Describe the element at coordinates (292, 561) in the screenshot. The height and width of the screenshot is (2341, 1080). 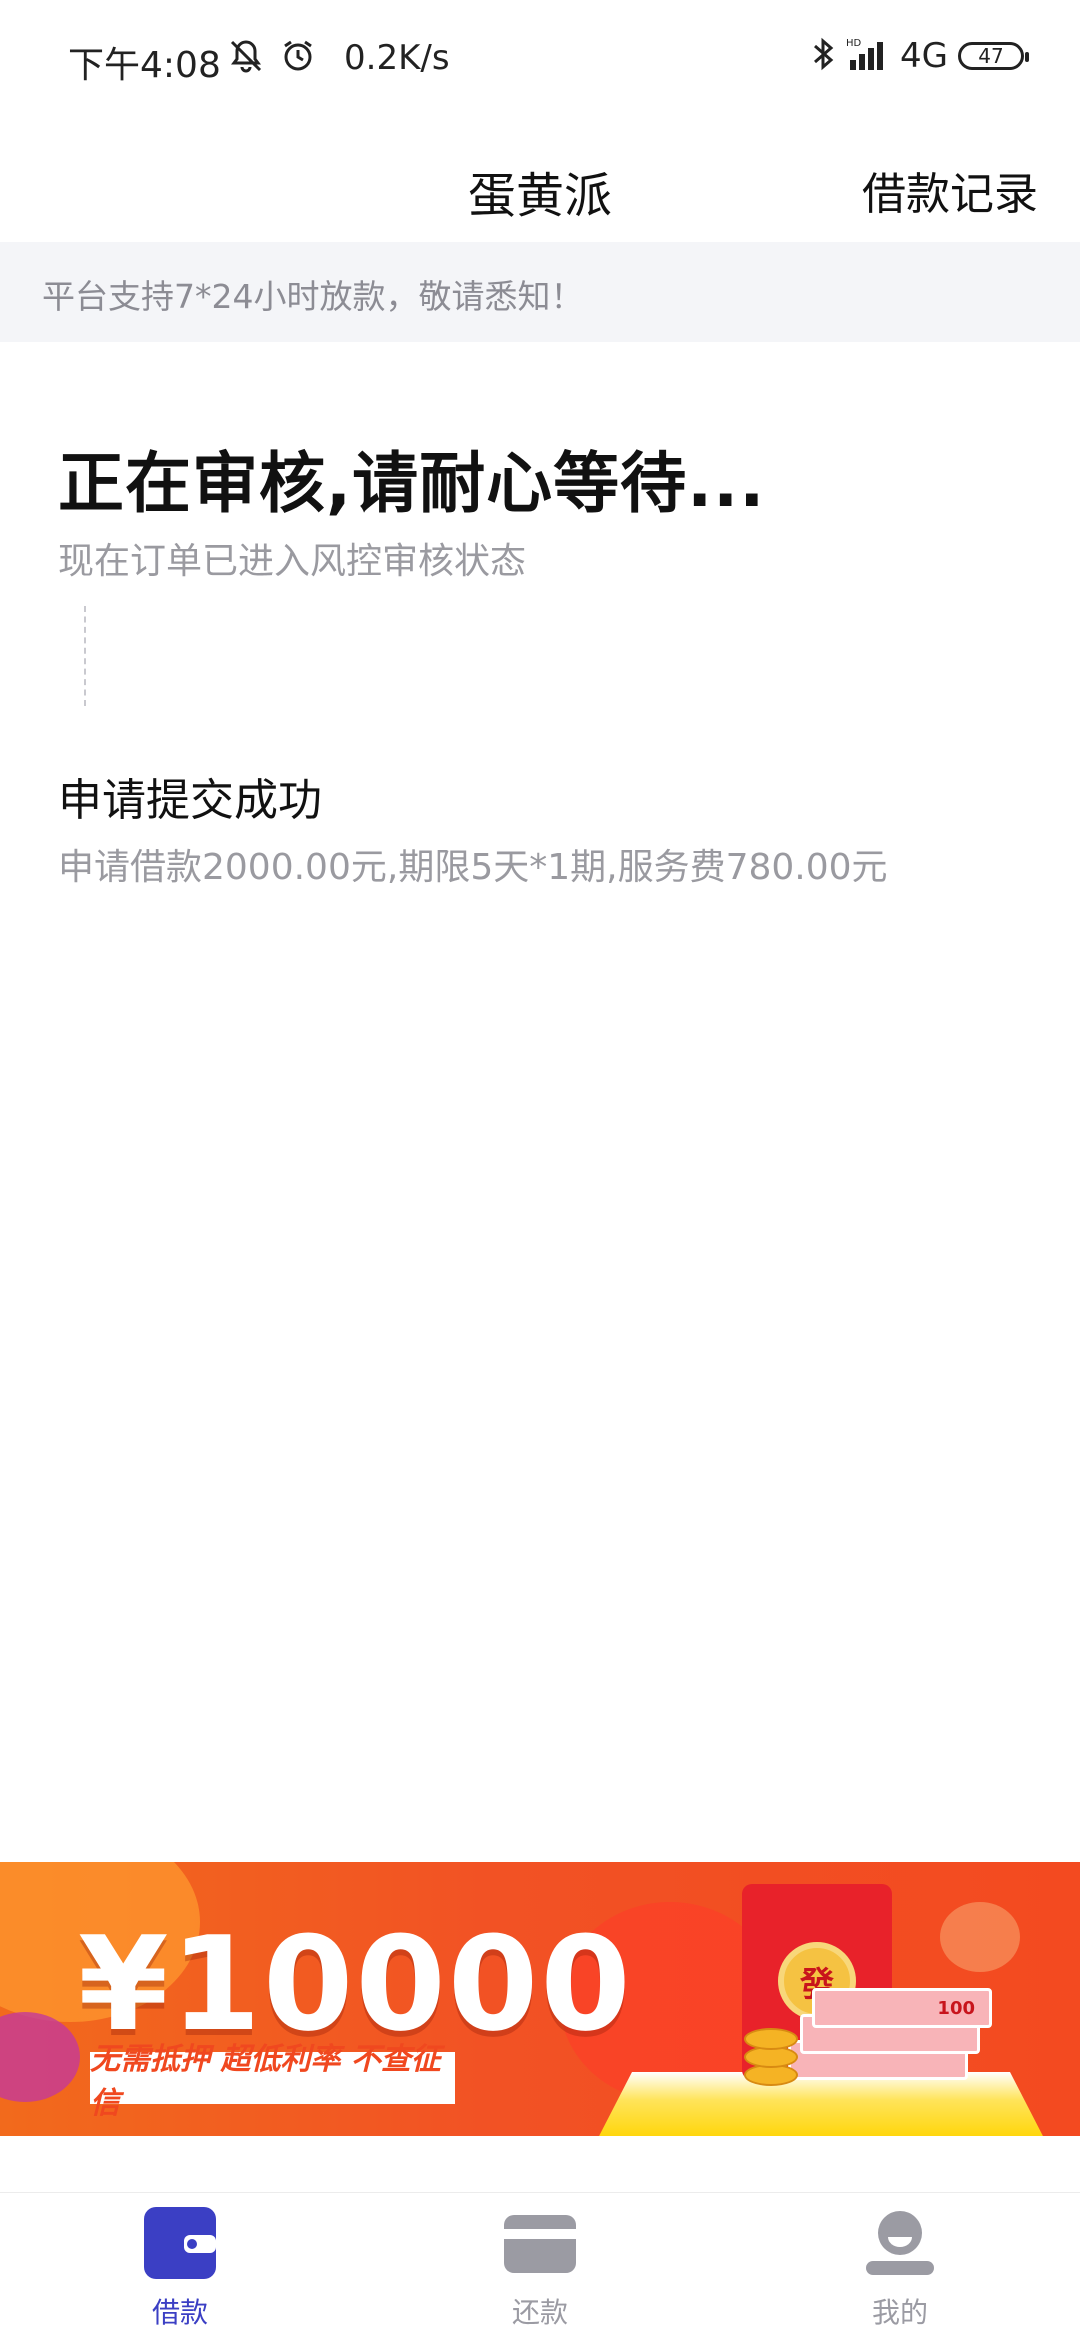
I see `review-status-subtitle: 现在订单已进入风控审核状态` at that location.